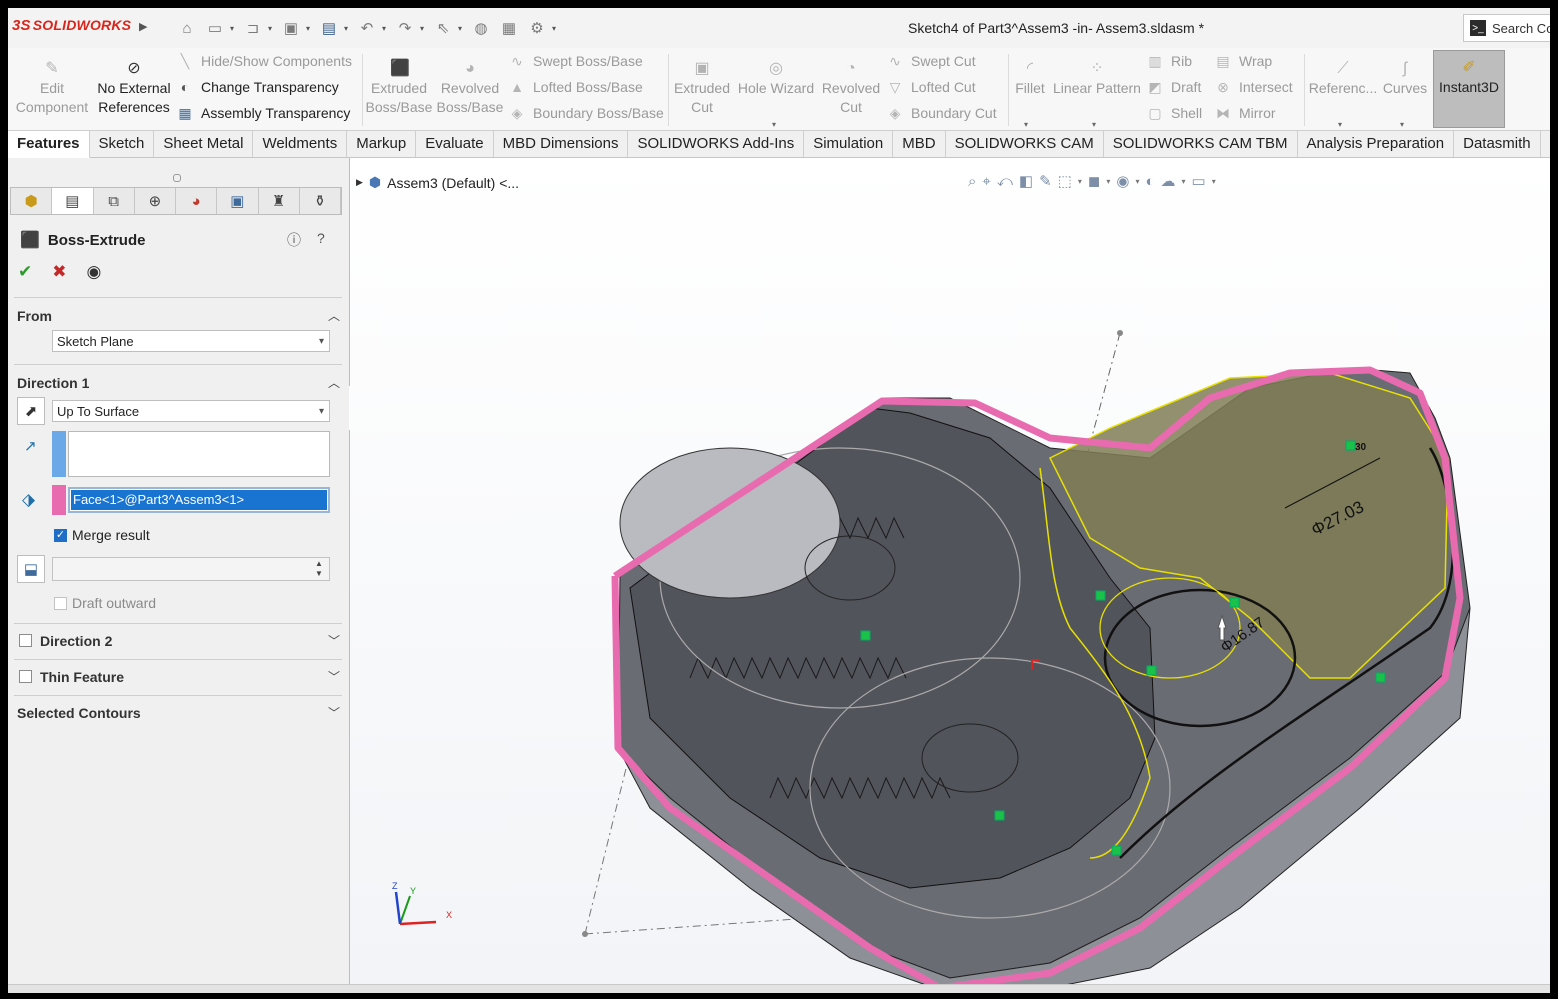  Describe the element at coordinates (191, 411) in the screenshot. I see `end-condition-select: Up To Surface ▾` at that location.